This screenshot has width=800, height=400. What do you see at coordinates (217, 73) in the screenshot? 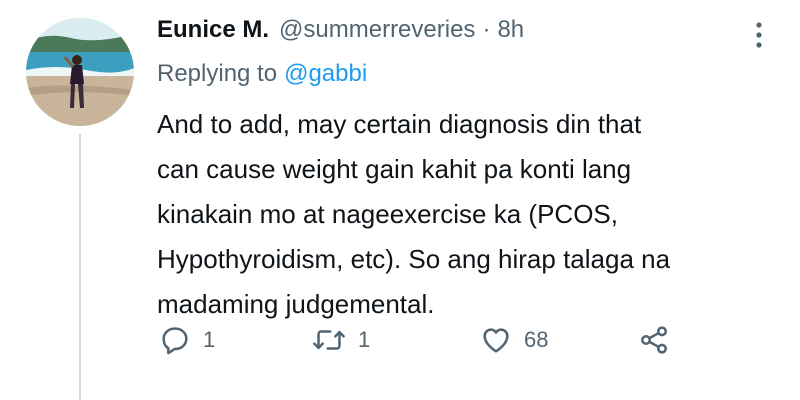
I see `replying-to-label: Replying to` at bounding box center [217, 73].